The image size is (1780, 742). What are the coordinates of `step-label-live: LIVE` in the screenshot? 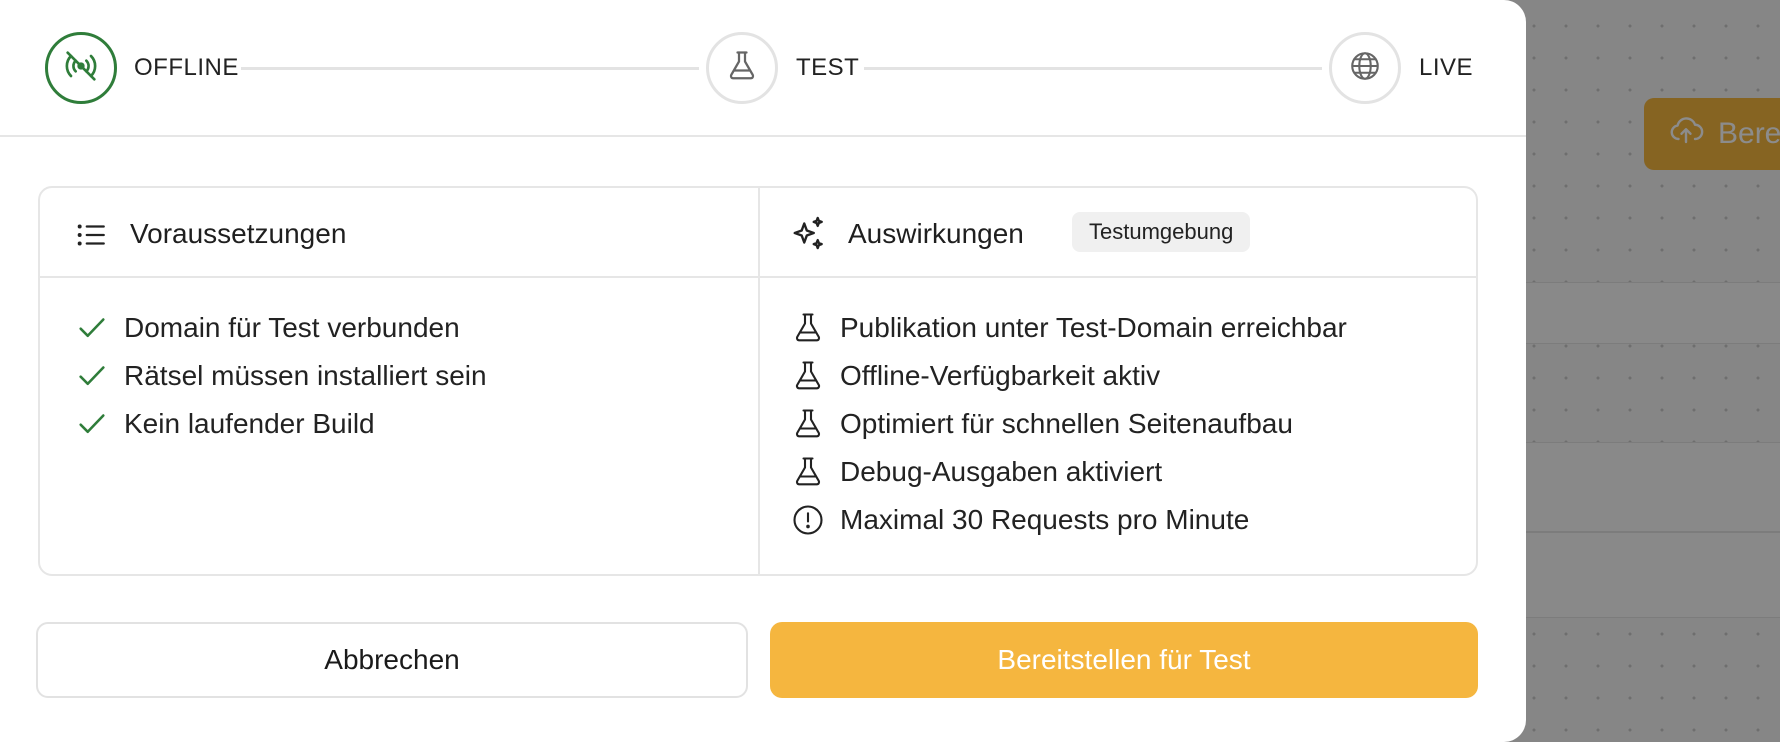 It's located at (1446, 67).